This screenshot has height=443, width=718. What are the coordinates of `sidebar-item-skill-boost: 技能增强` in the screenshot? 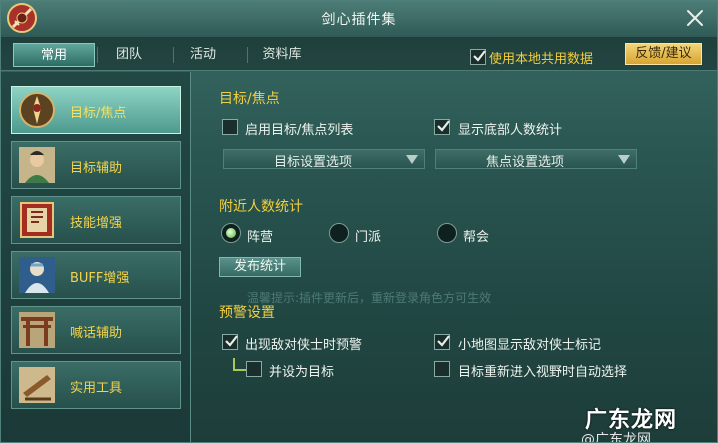 It's located at (96, 220).